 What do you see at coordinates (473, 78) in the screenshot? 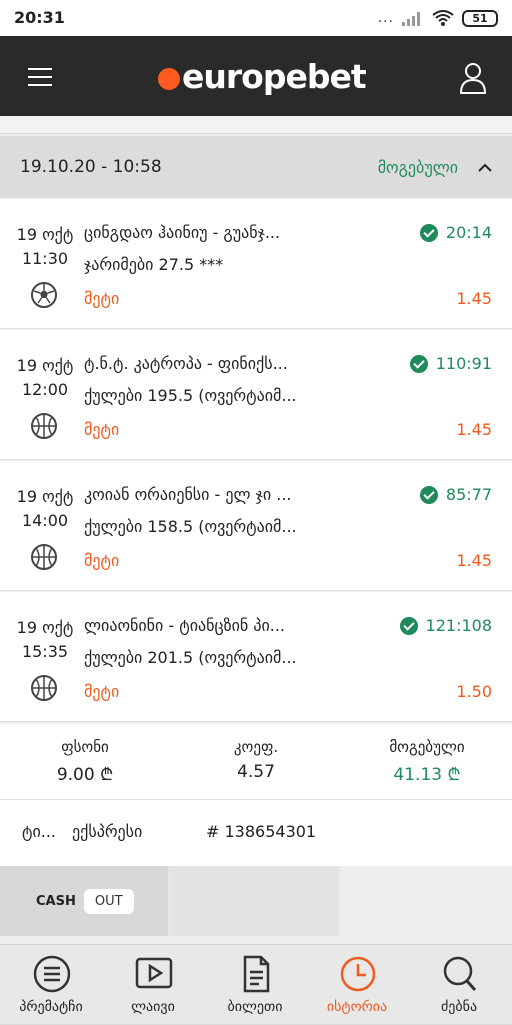
I see `user-icon` at bounding box center [473, 78].